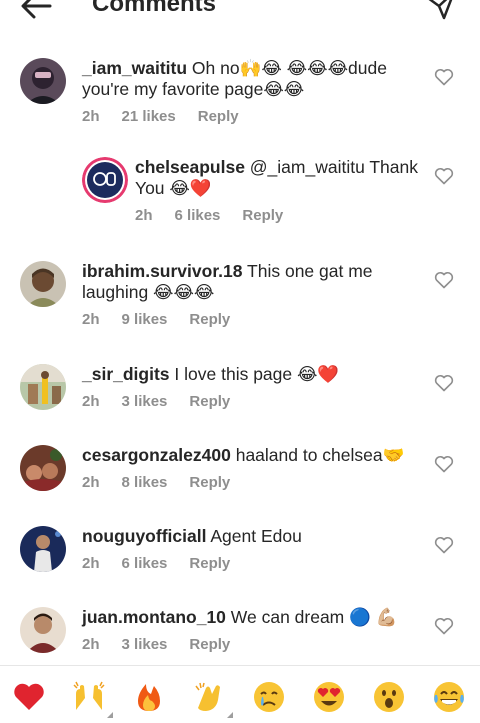  What do you see at coordinates (441, 11) in the screenshot?
I see `share-icon` at bounding box center [441, 11].